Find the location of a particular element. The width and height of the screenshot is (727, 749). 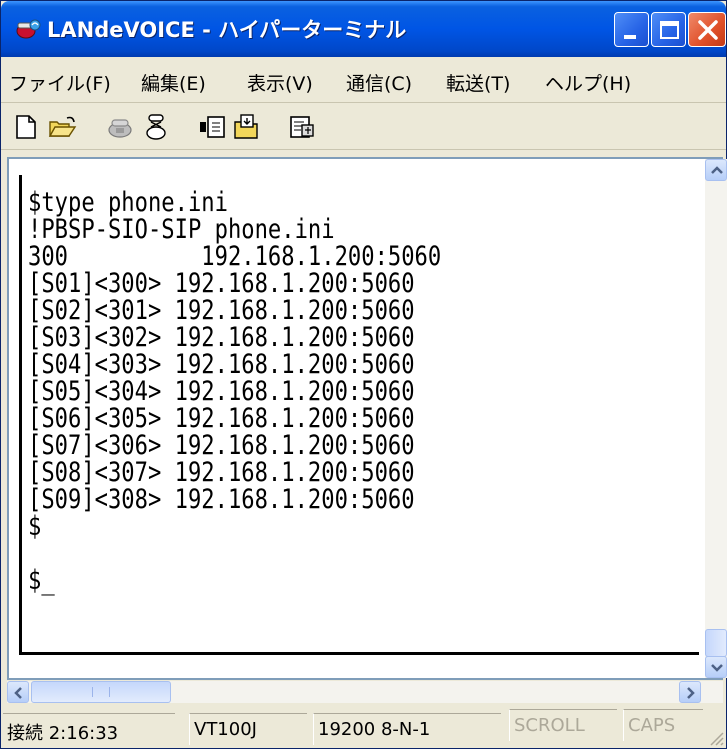

menu-comm: 通信(C) is located at coordinates (379, 82).